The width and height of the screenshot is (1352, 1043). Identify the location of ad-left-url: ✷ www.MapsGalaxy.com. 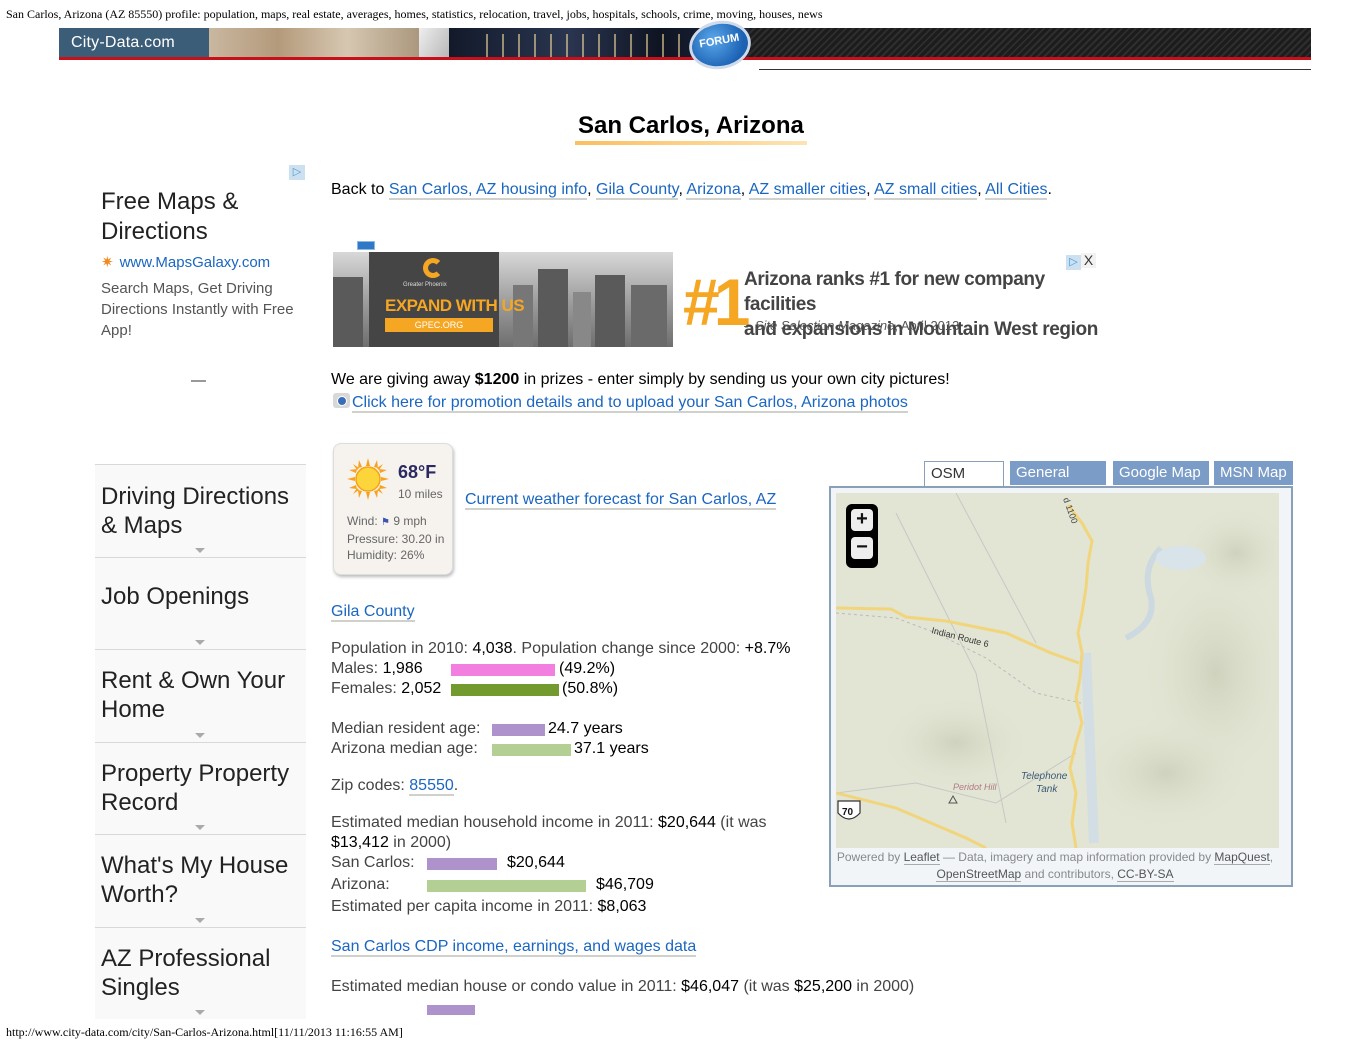
(185, 262).